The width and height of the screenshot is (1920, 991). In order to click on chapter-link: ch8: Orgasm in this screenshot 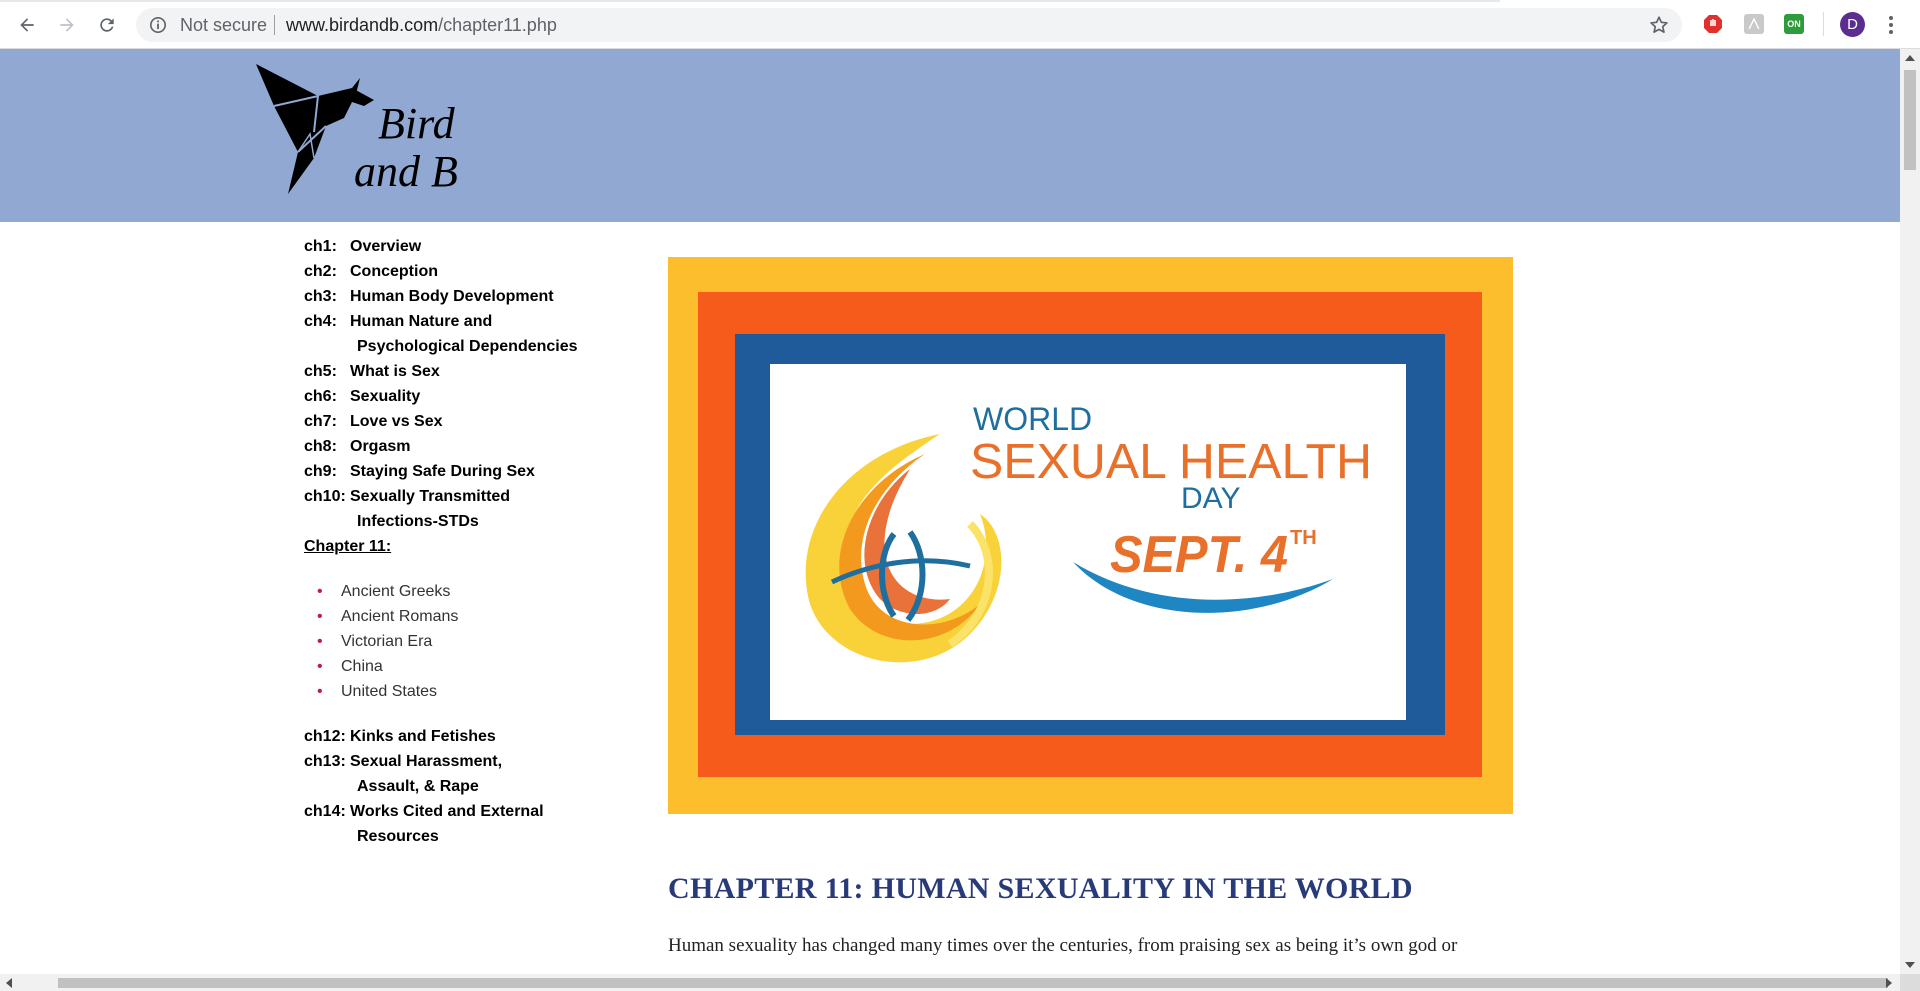, I will do `click(464, 446)`.